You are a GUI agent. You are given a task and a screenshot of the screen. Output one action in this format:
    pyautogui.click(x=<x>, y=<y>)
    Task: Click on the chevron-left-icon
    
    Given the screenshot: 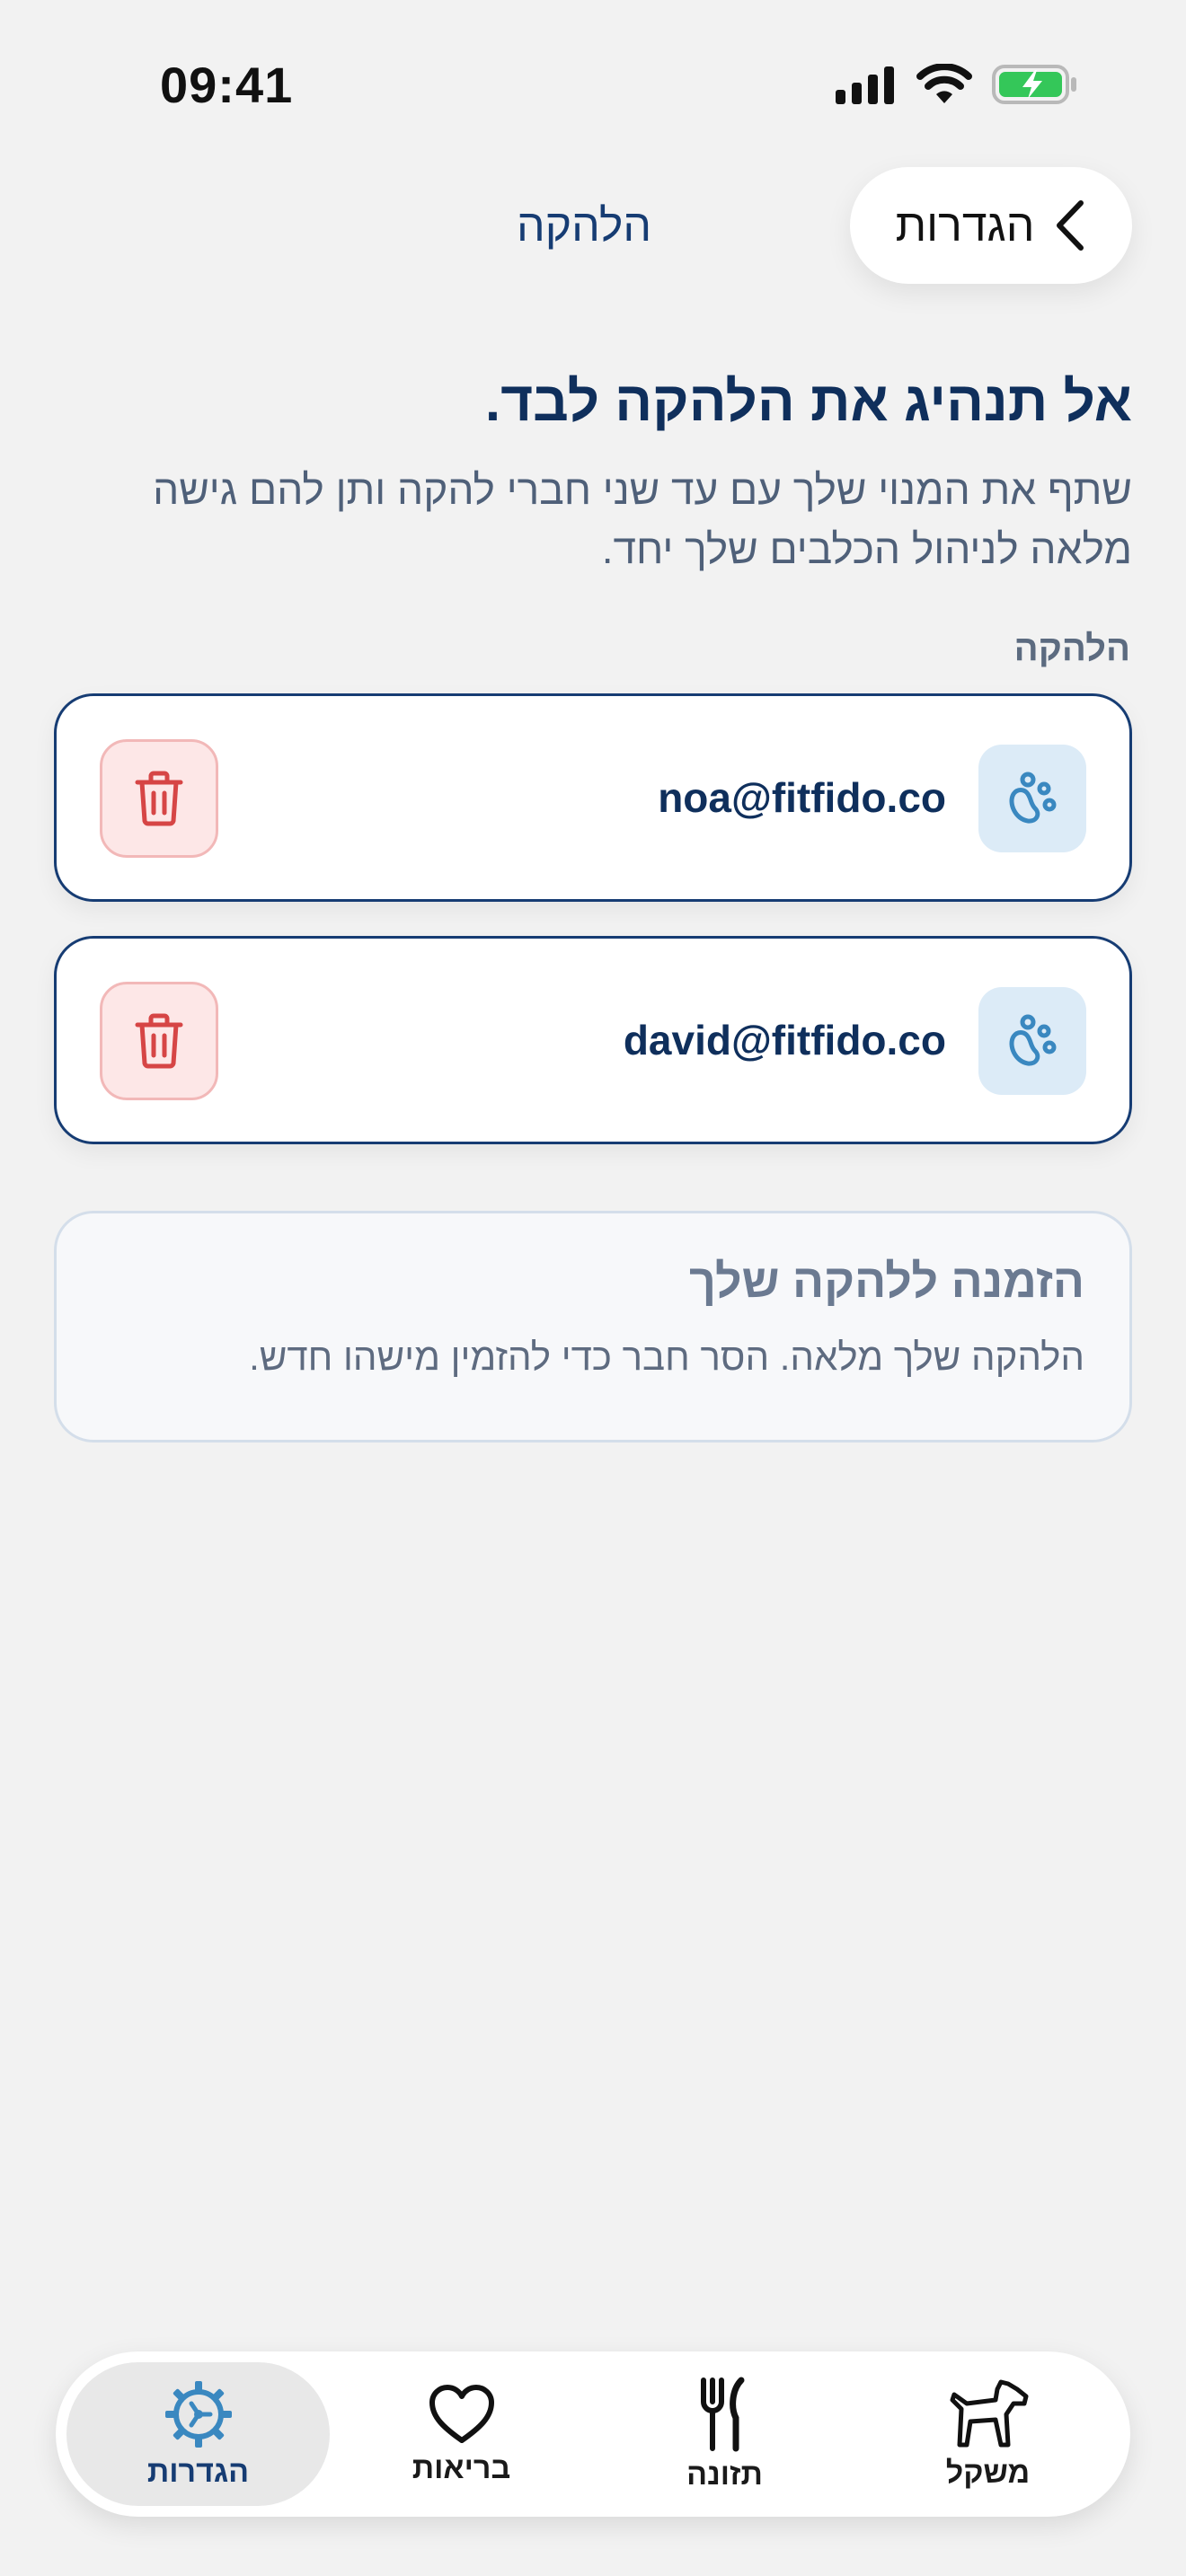 What is the action you would take?
    pyautogui.click(x=1070, y=225)
    